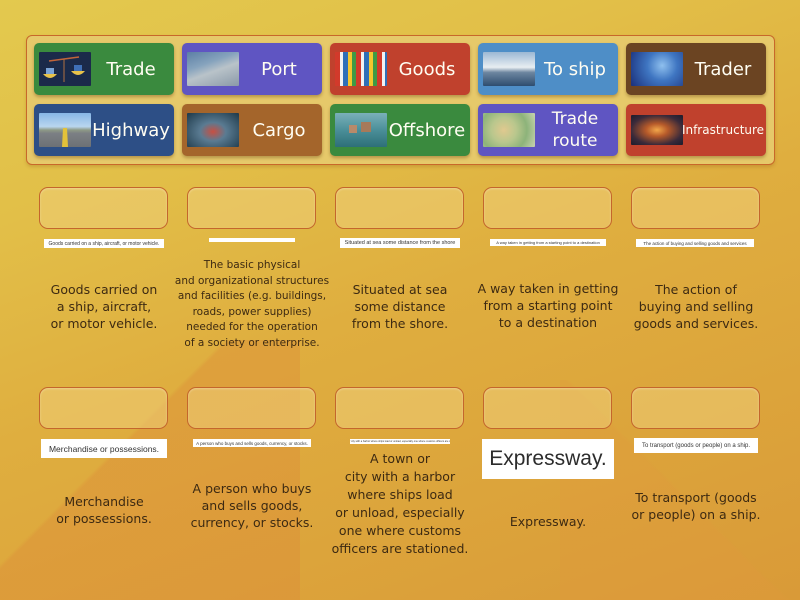 Image resolution: width=800 pixels, height=600 pixels. Describe the element at coordinates (104, 69) in the screenshot. I see `tile-trade: Trade` at that location.